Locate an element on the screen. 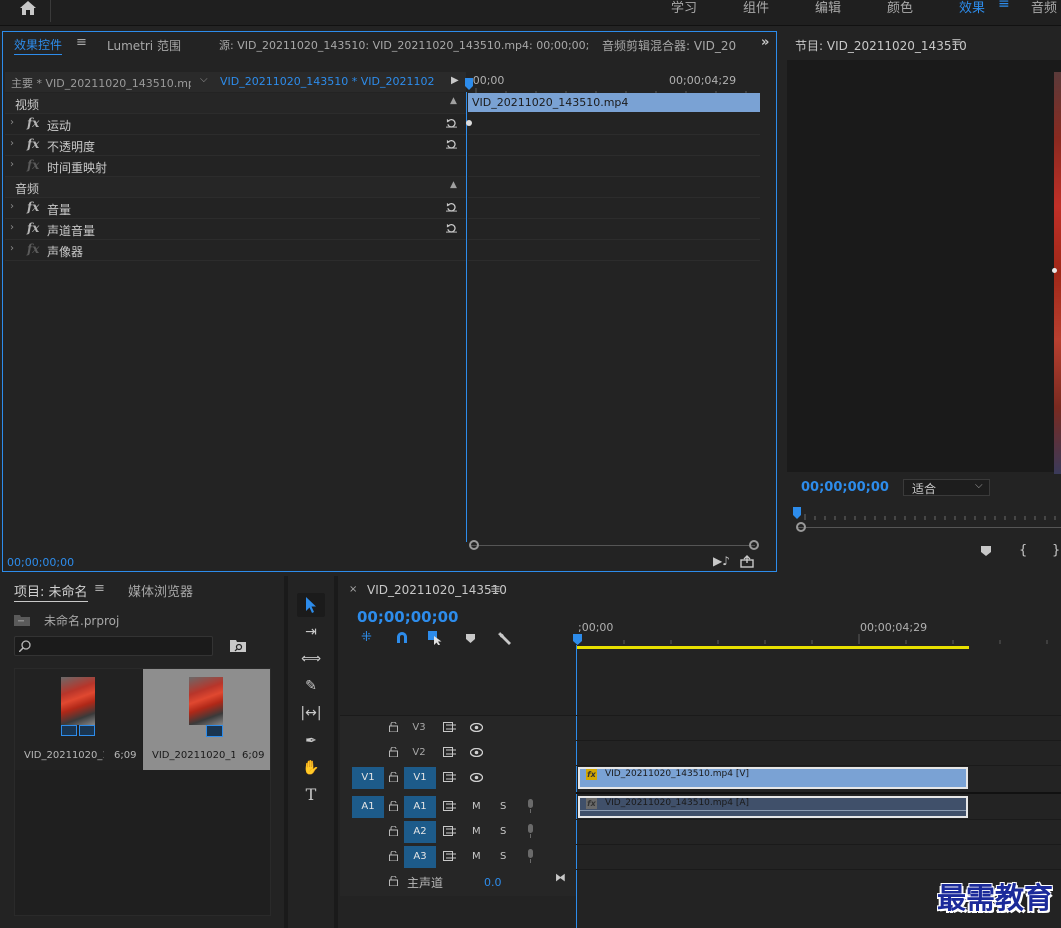 The width and height of the screenshot is (1061, 928). snap-magnet-icon is located at coordinates (402, 637).